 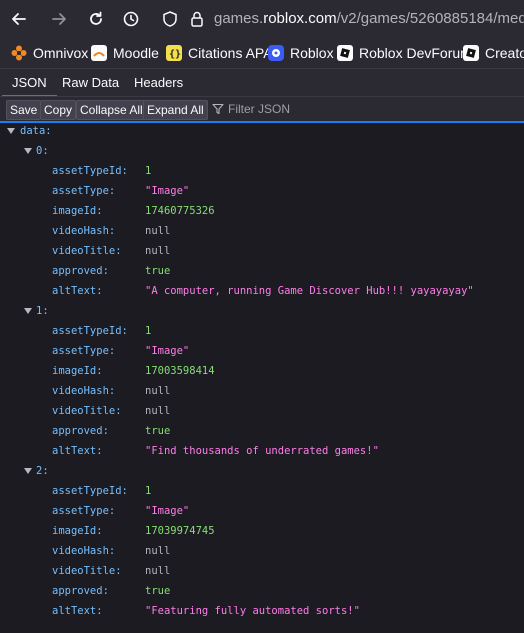 I want to click on clock-icon, so click(x=131, y=19).